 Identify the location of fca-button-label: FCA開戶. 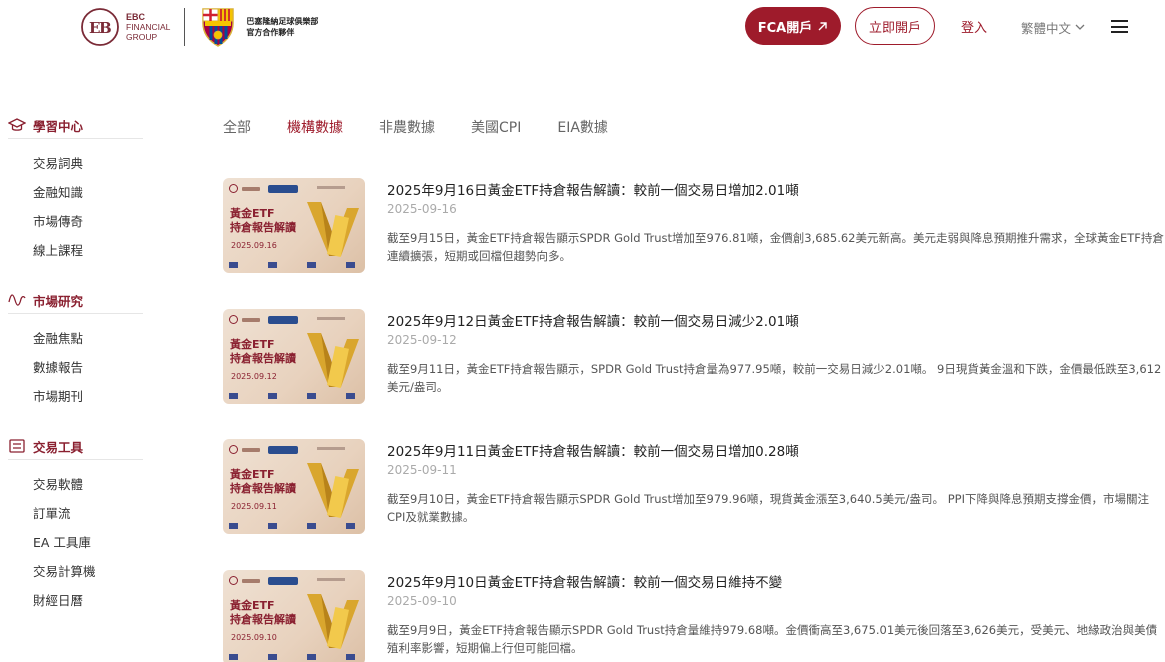
(785, 28).